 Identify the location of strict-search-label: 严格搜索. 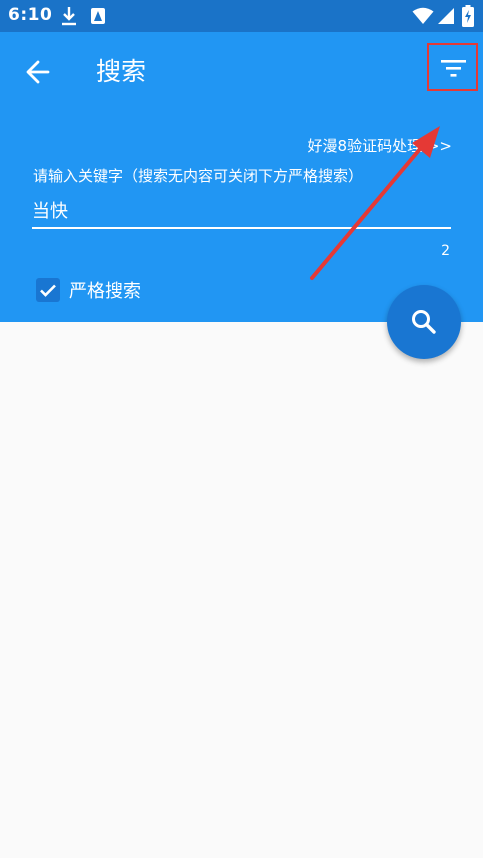
(105, 290).